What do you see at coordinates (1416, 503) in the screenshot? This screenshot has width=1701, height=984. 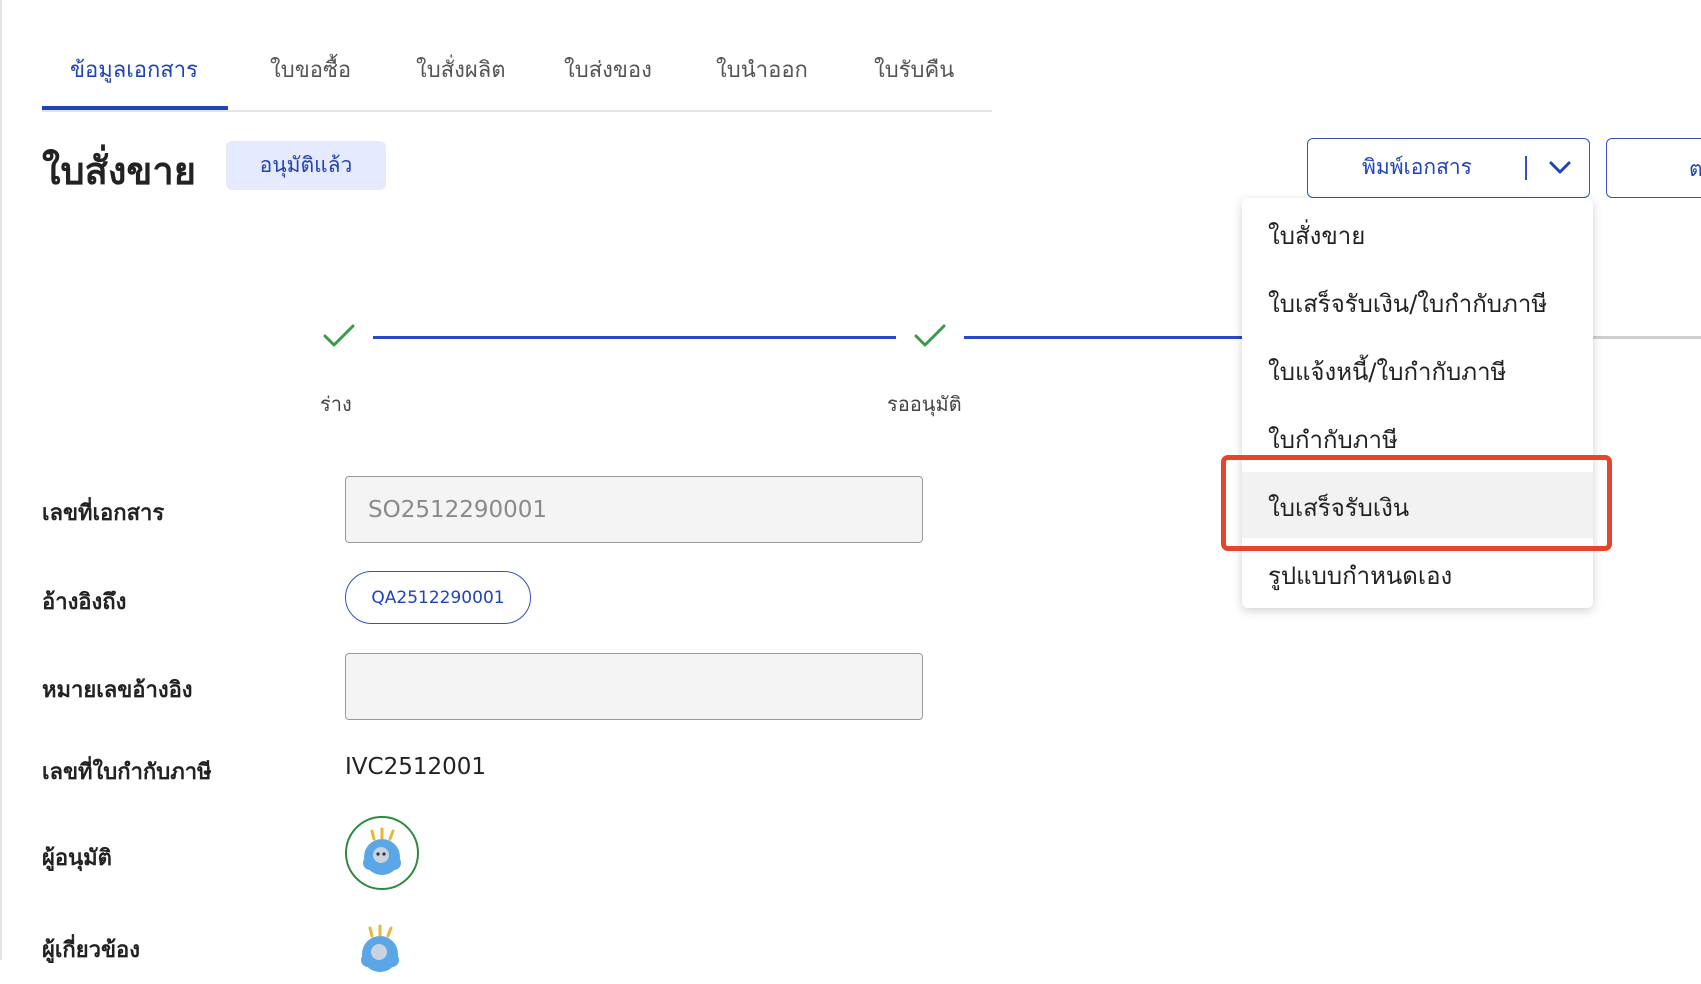 I see `annotation-highlight-box` at bounding box center [1416, 503].